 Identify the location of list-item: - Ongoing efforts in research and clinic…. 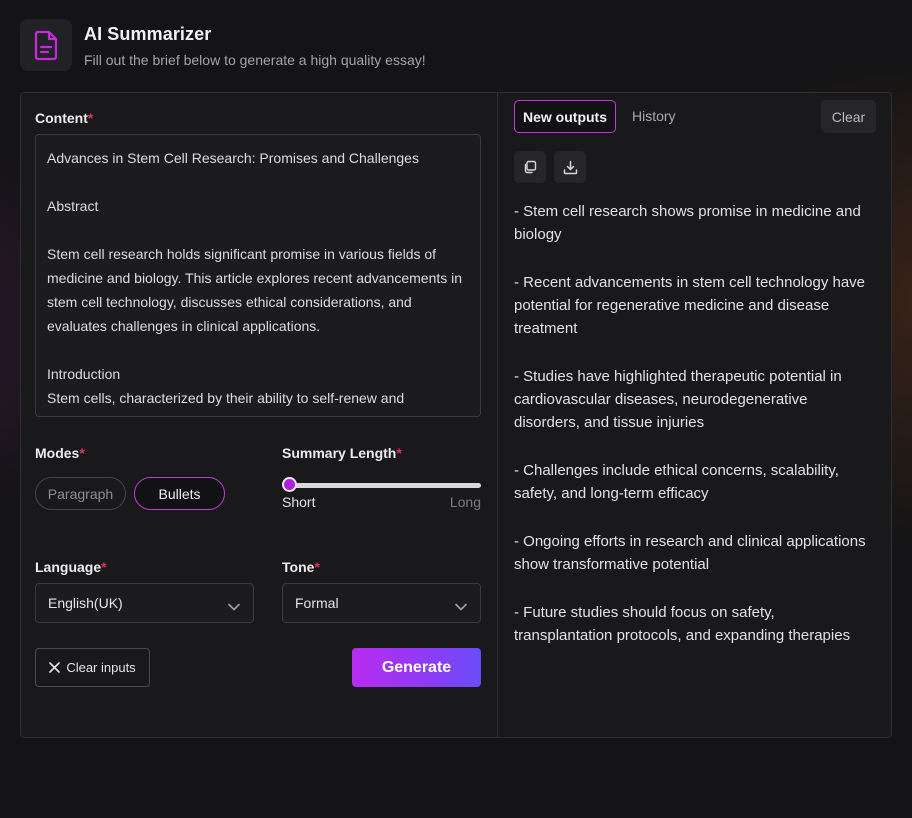
(690, 553).